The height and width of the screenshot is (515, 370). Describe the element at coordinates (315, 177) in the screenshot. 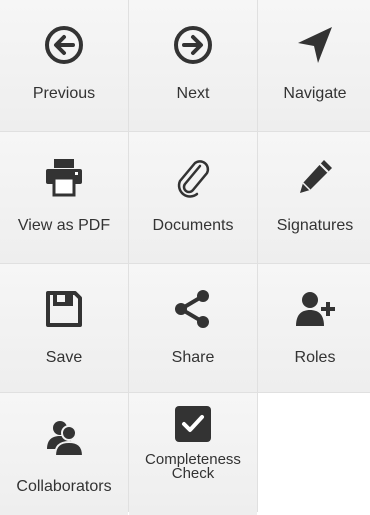

I see `pencil-icon` at that location.